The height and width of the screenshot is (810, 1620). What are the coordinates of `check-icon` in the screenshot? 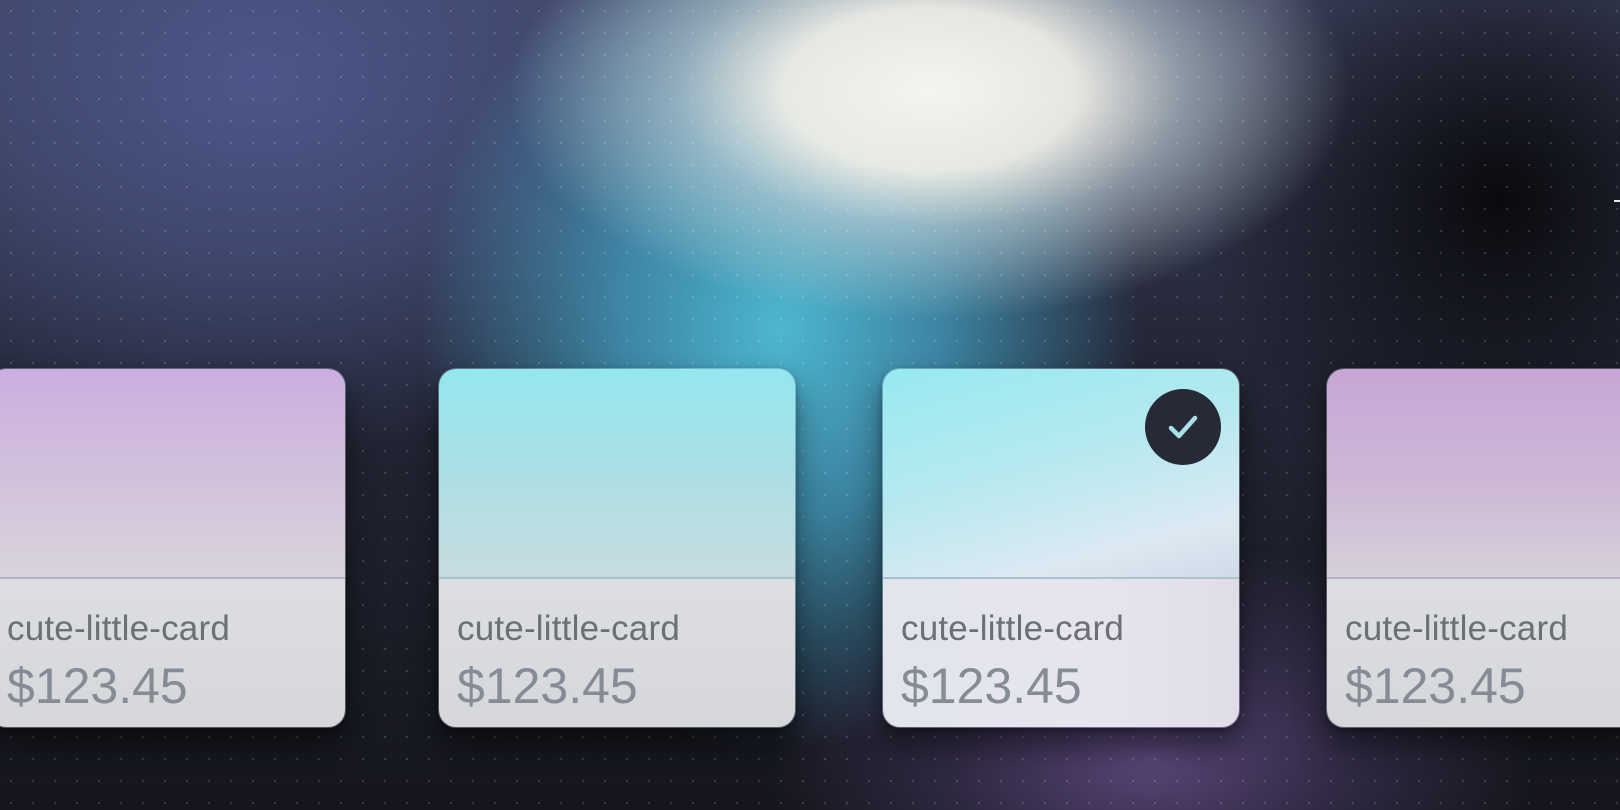 It's located at (1183, 427).